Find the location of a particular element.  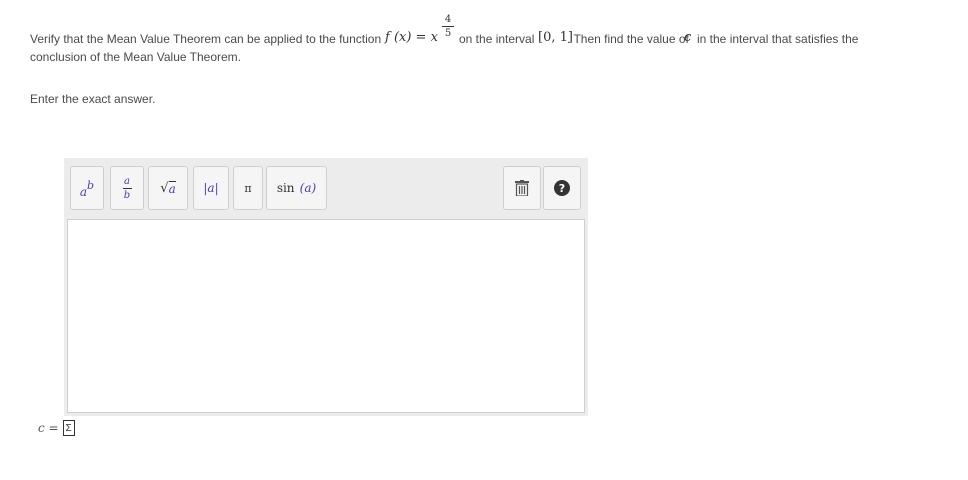

exponent-exp: b is located at coordinates (91, 185).